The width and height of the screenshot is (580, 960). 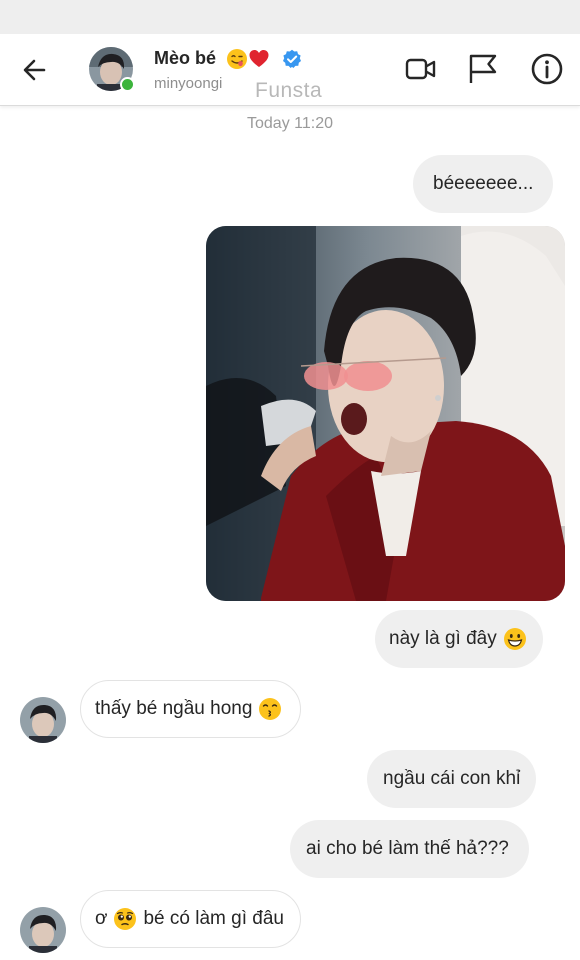 What do you see at coordinates (290, 17) in the screenshot?
I see `status-bar` at bounding box center [290, 17].